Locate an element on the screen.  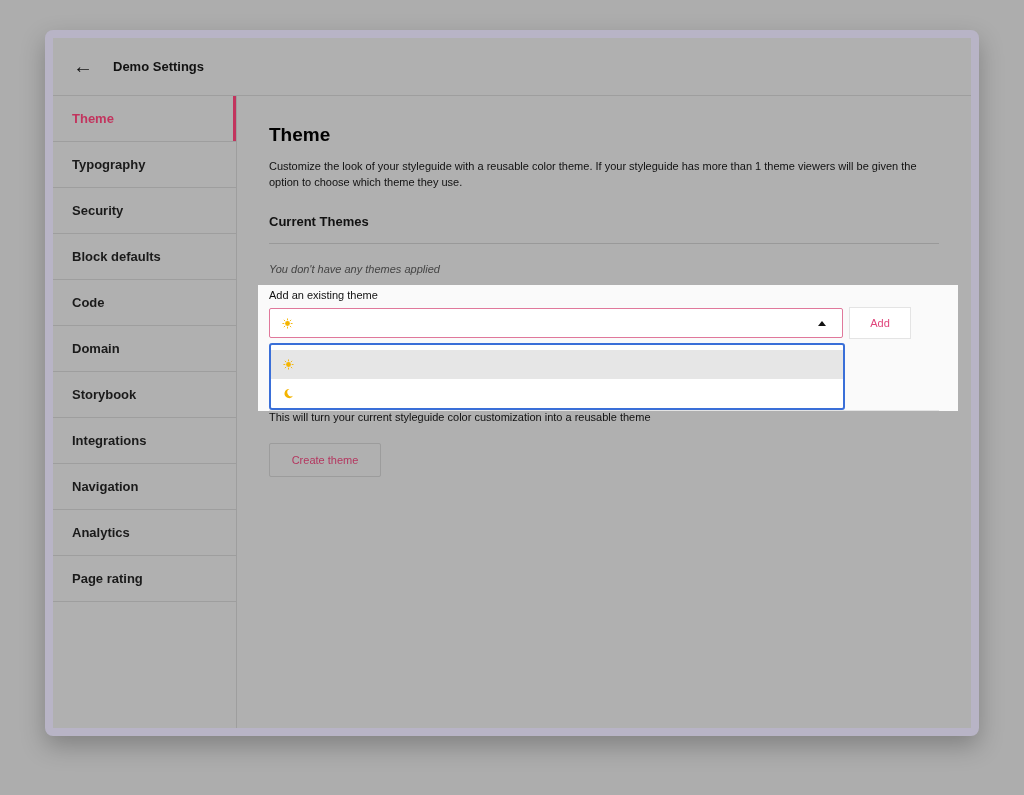
sidebar-item: Integrations is located at coordinates (144, 441).